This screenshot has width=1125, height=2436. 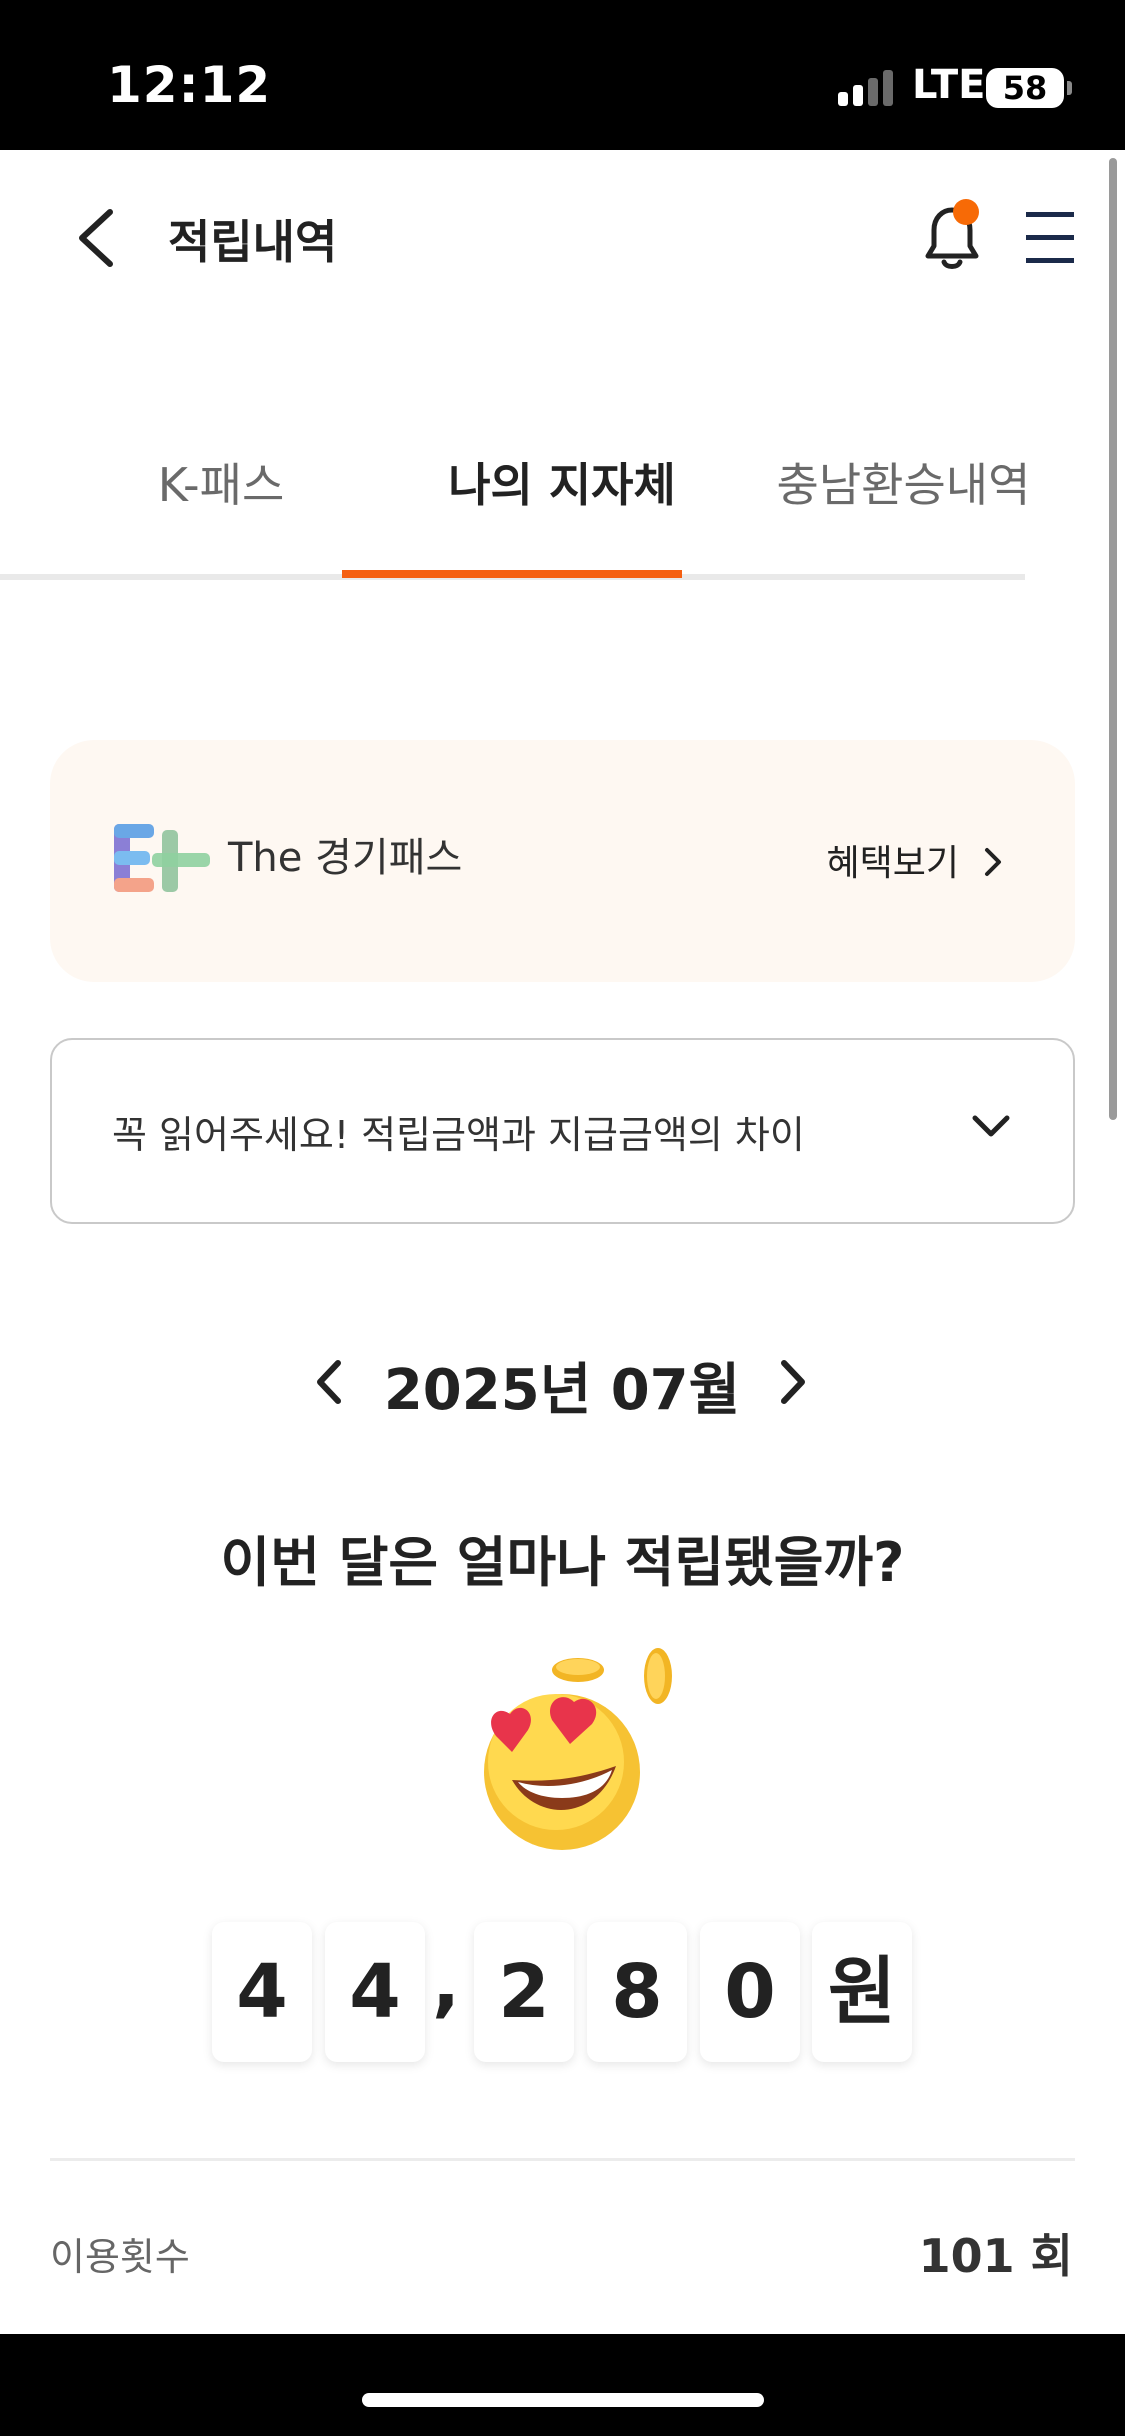 What do you see at coordinates (862, 1992) in the screenshot?
I see `amount-currency-unit: 원` at bounding box center [862, 1992].